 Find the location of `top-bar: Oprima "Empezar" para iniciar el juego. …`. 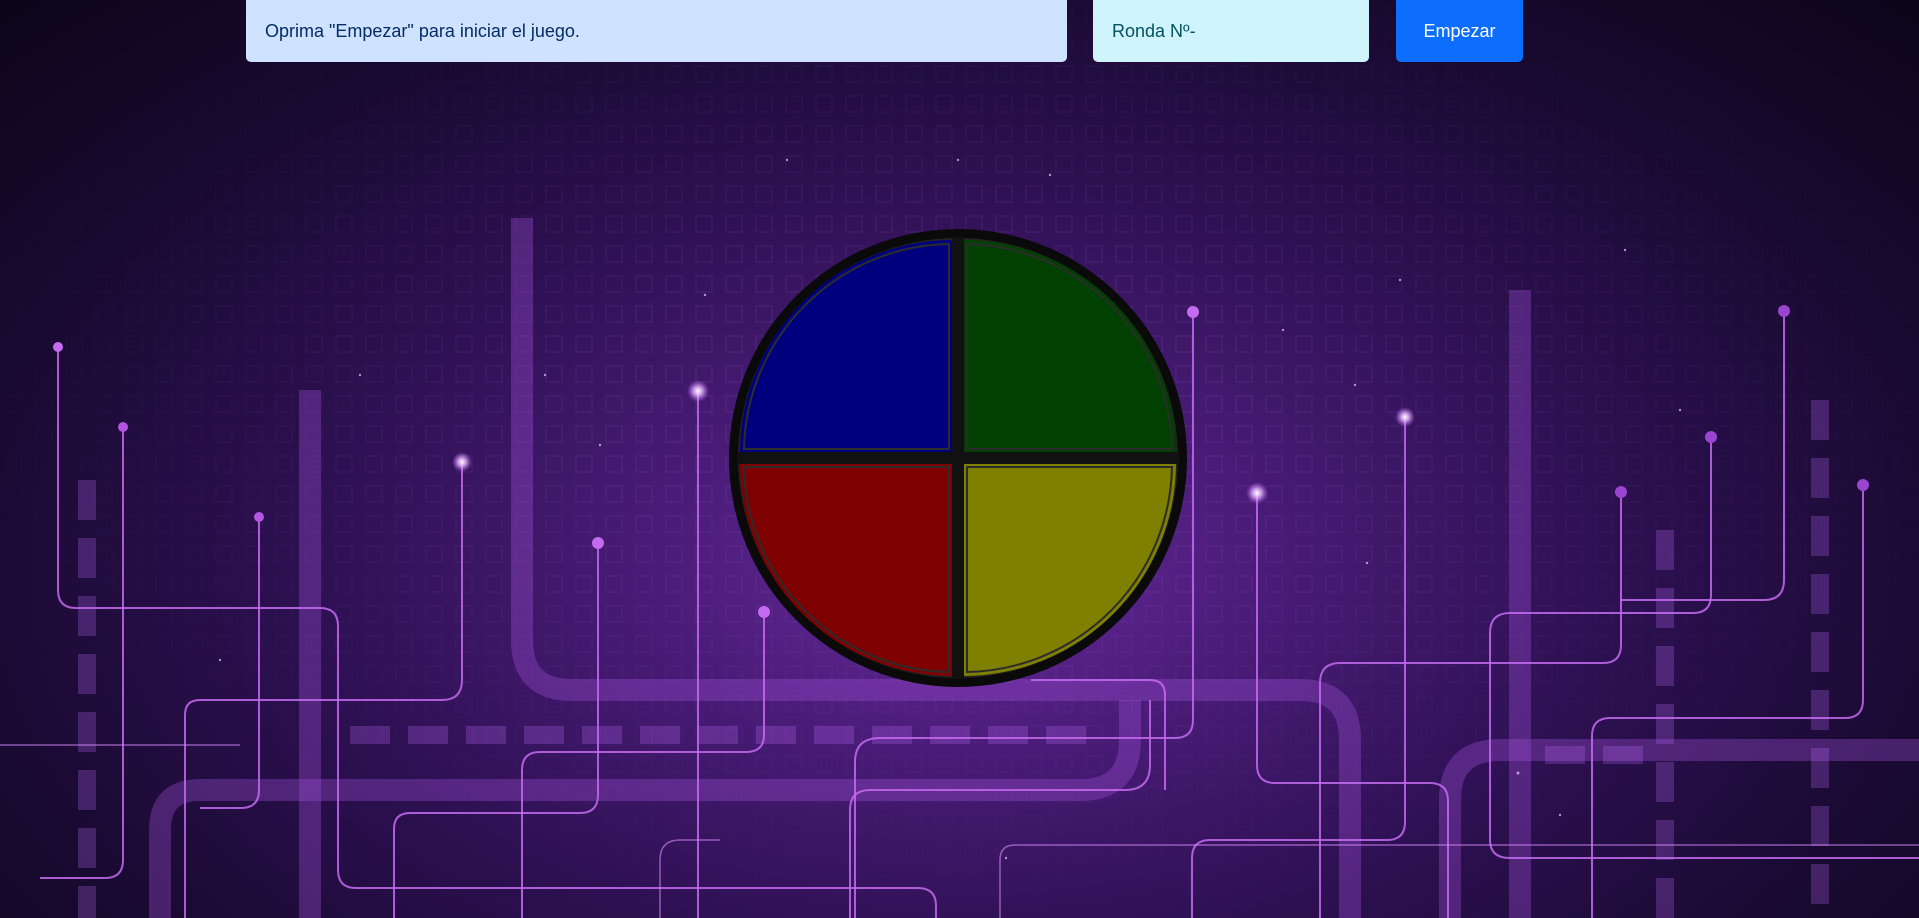

top-bar: Oprima "Empezar" para iniciar el juego. … is located at coordinates (959, 31).